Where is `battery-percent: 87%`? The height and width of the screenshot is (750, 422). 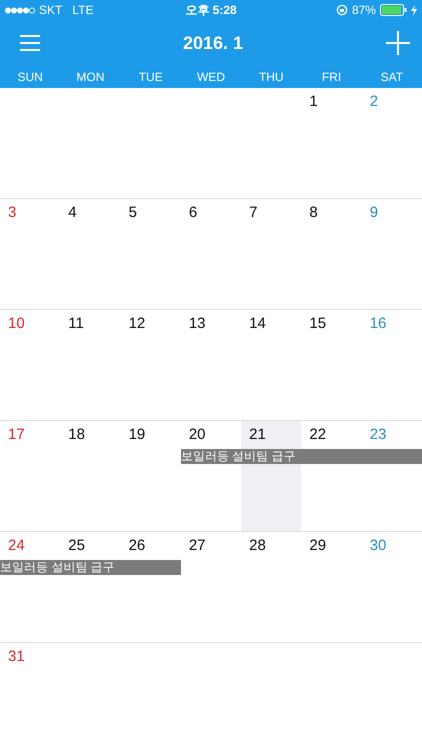 battery-percent: 87% is located at coordinates (364, 10).